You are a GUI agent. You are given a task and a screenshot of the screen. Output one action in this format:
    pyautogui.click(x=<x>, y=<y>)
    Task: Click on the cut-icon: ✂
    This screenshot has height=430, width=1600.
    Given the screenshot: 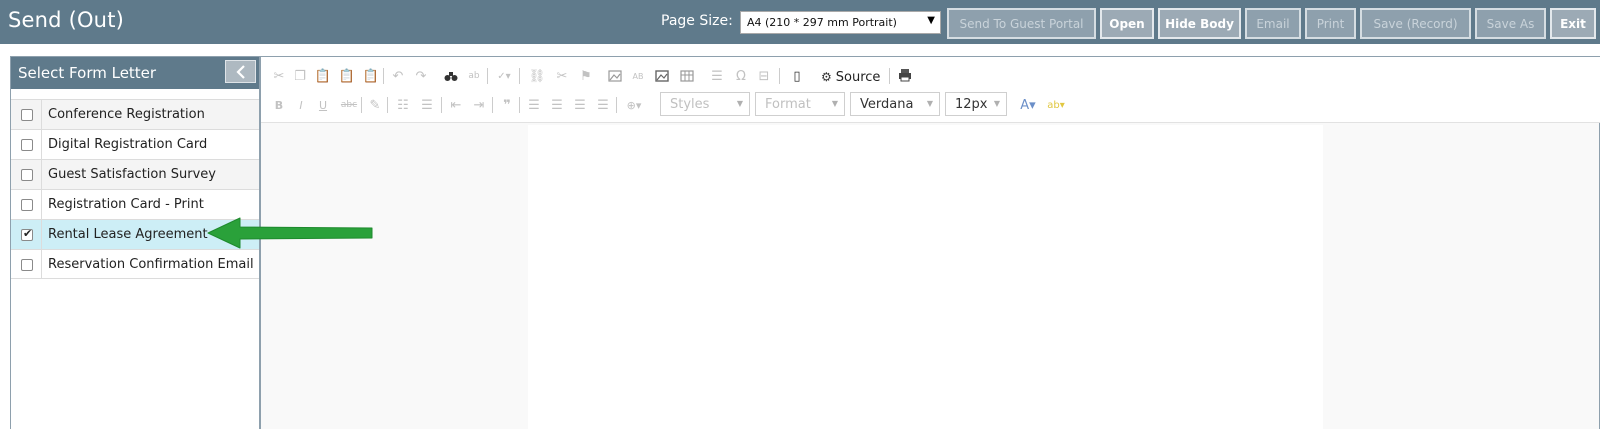 What is the action you would take?
    pyautogui.click(x=279, y=76)
    